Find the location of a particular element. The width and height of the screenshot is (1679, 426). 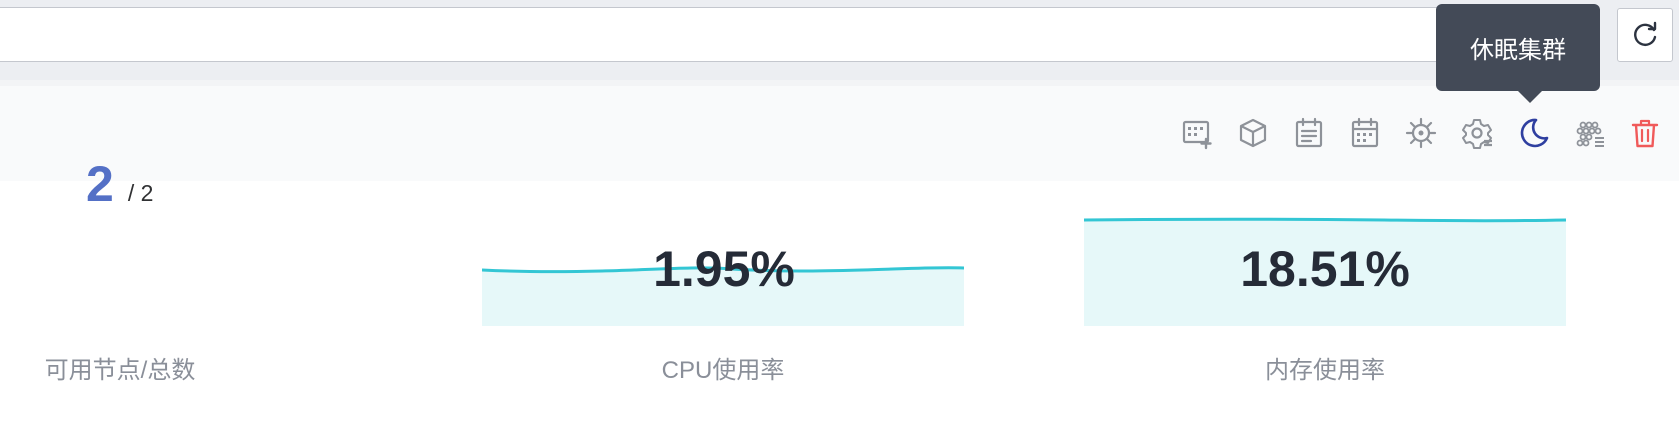

nodes-label: 可用节点/总数 is located at coordinates (120, 370).